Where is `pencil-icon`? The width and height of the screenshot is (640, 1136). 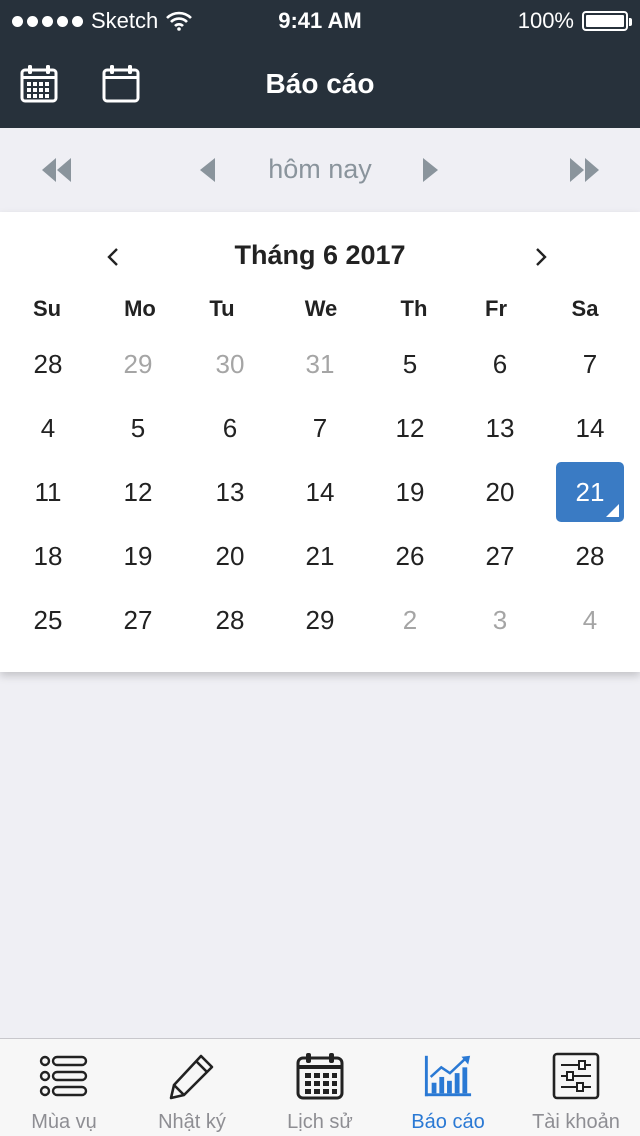 pencil-icon is located at coordinates (191, 1077).